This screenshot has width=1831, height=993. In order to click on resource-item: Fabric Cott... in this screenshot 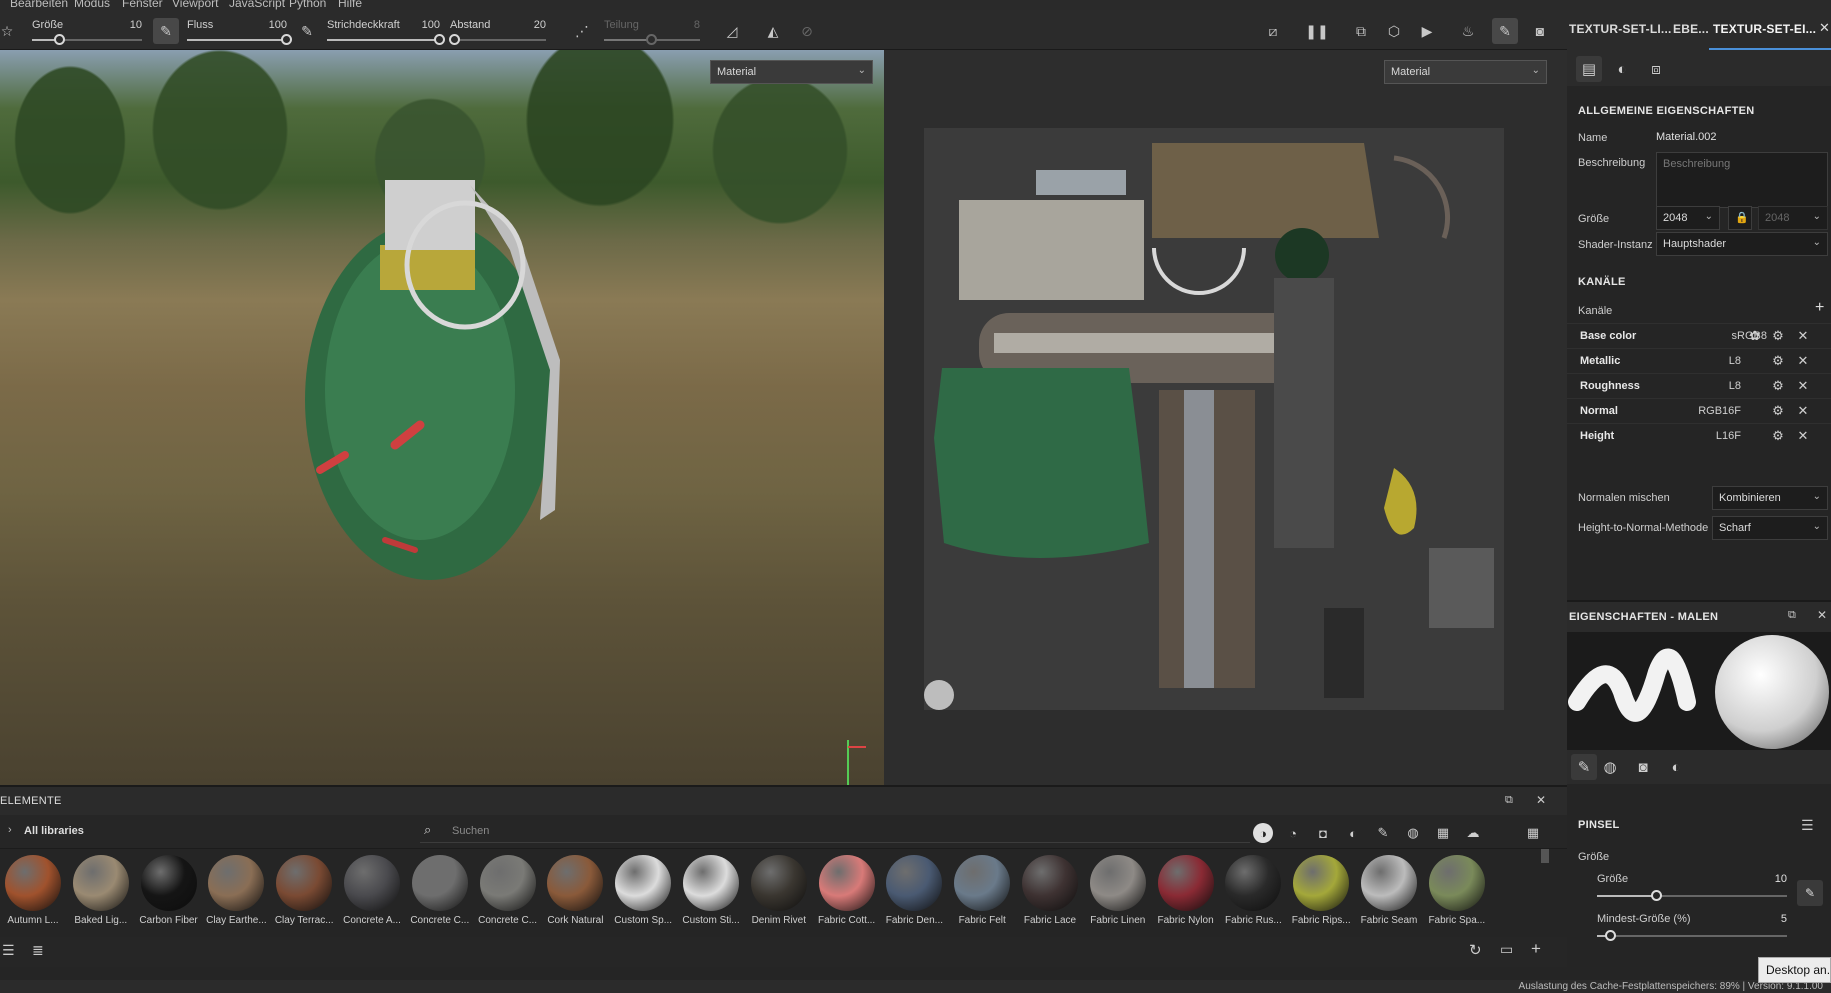, I will do `click(847, 895)`.